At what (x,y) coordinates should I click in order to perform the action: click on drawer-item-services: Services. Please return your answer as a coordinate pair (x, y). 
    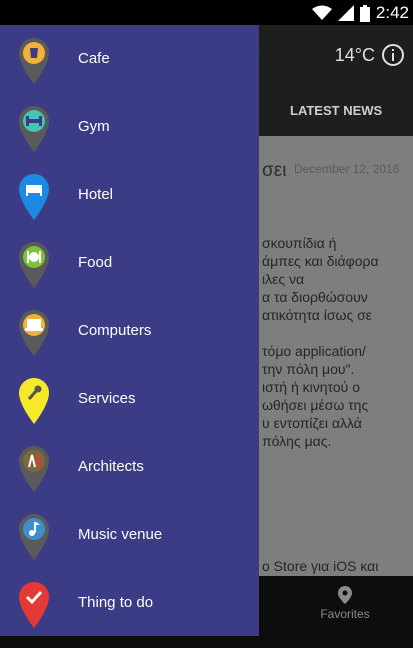
    Looking at the image, I should click on (129, 399).